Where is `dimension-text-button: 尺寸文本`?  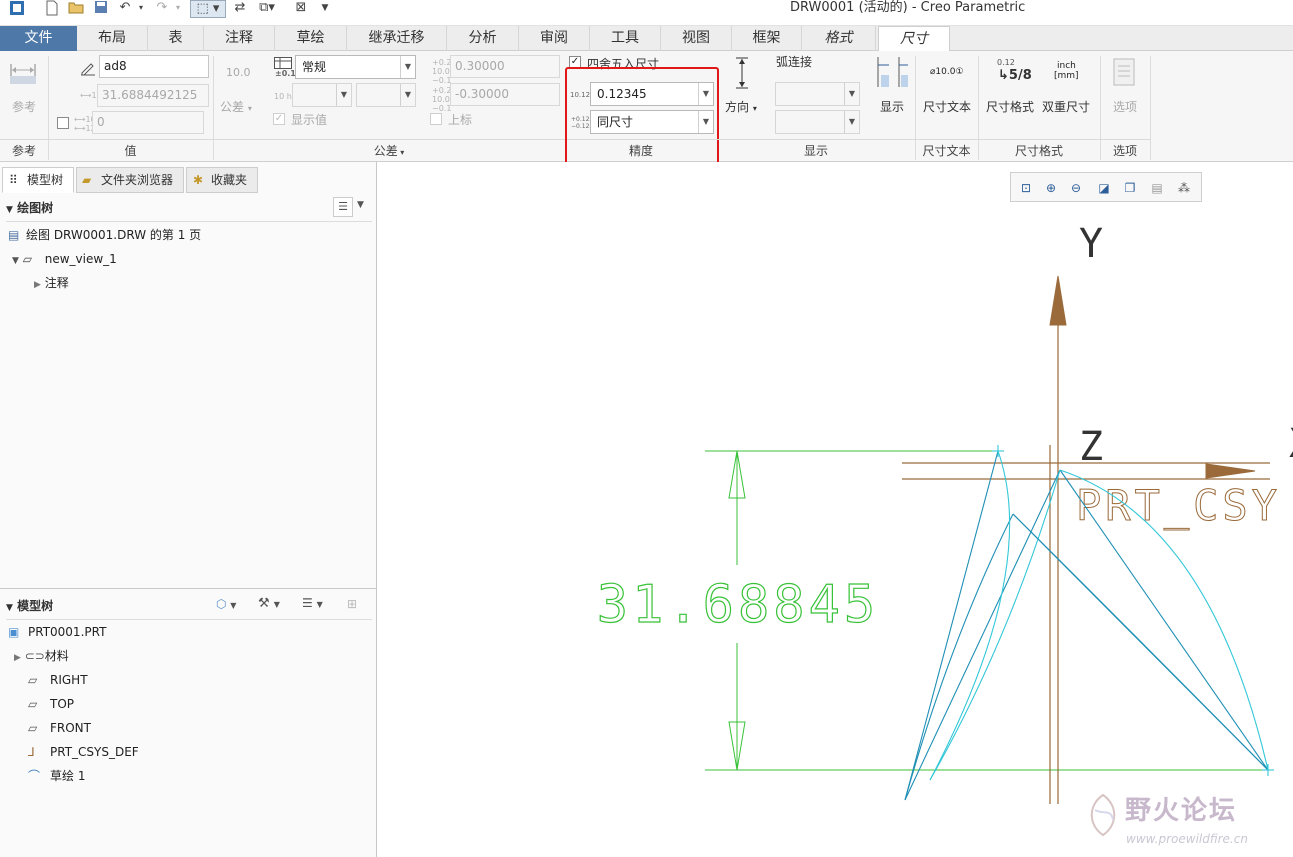 dimension-text-button: 尺寸文本 is located at coordinates (947, 106).